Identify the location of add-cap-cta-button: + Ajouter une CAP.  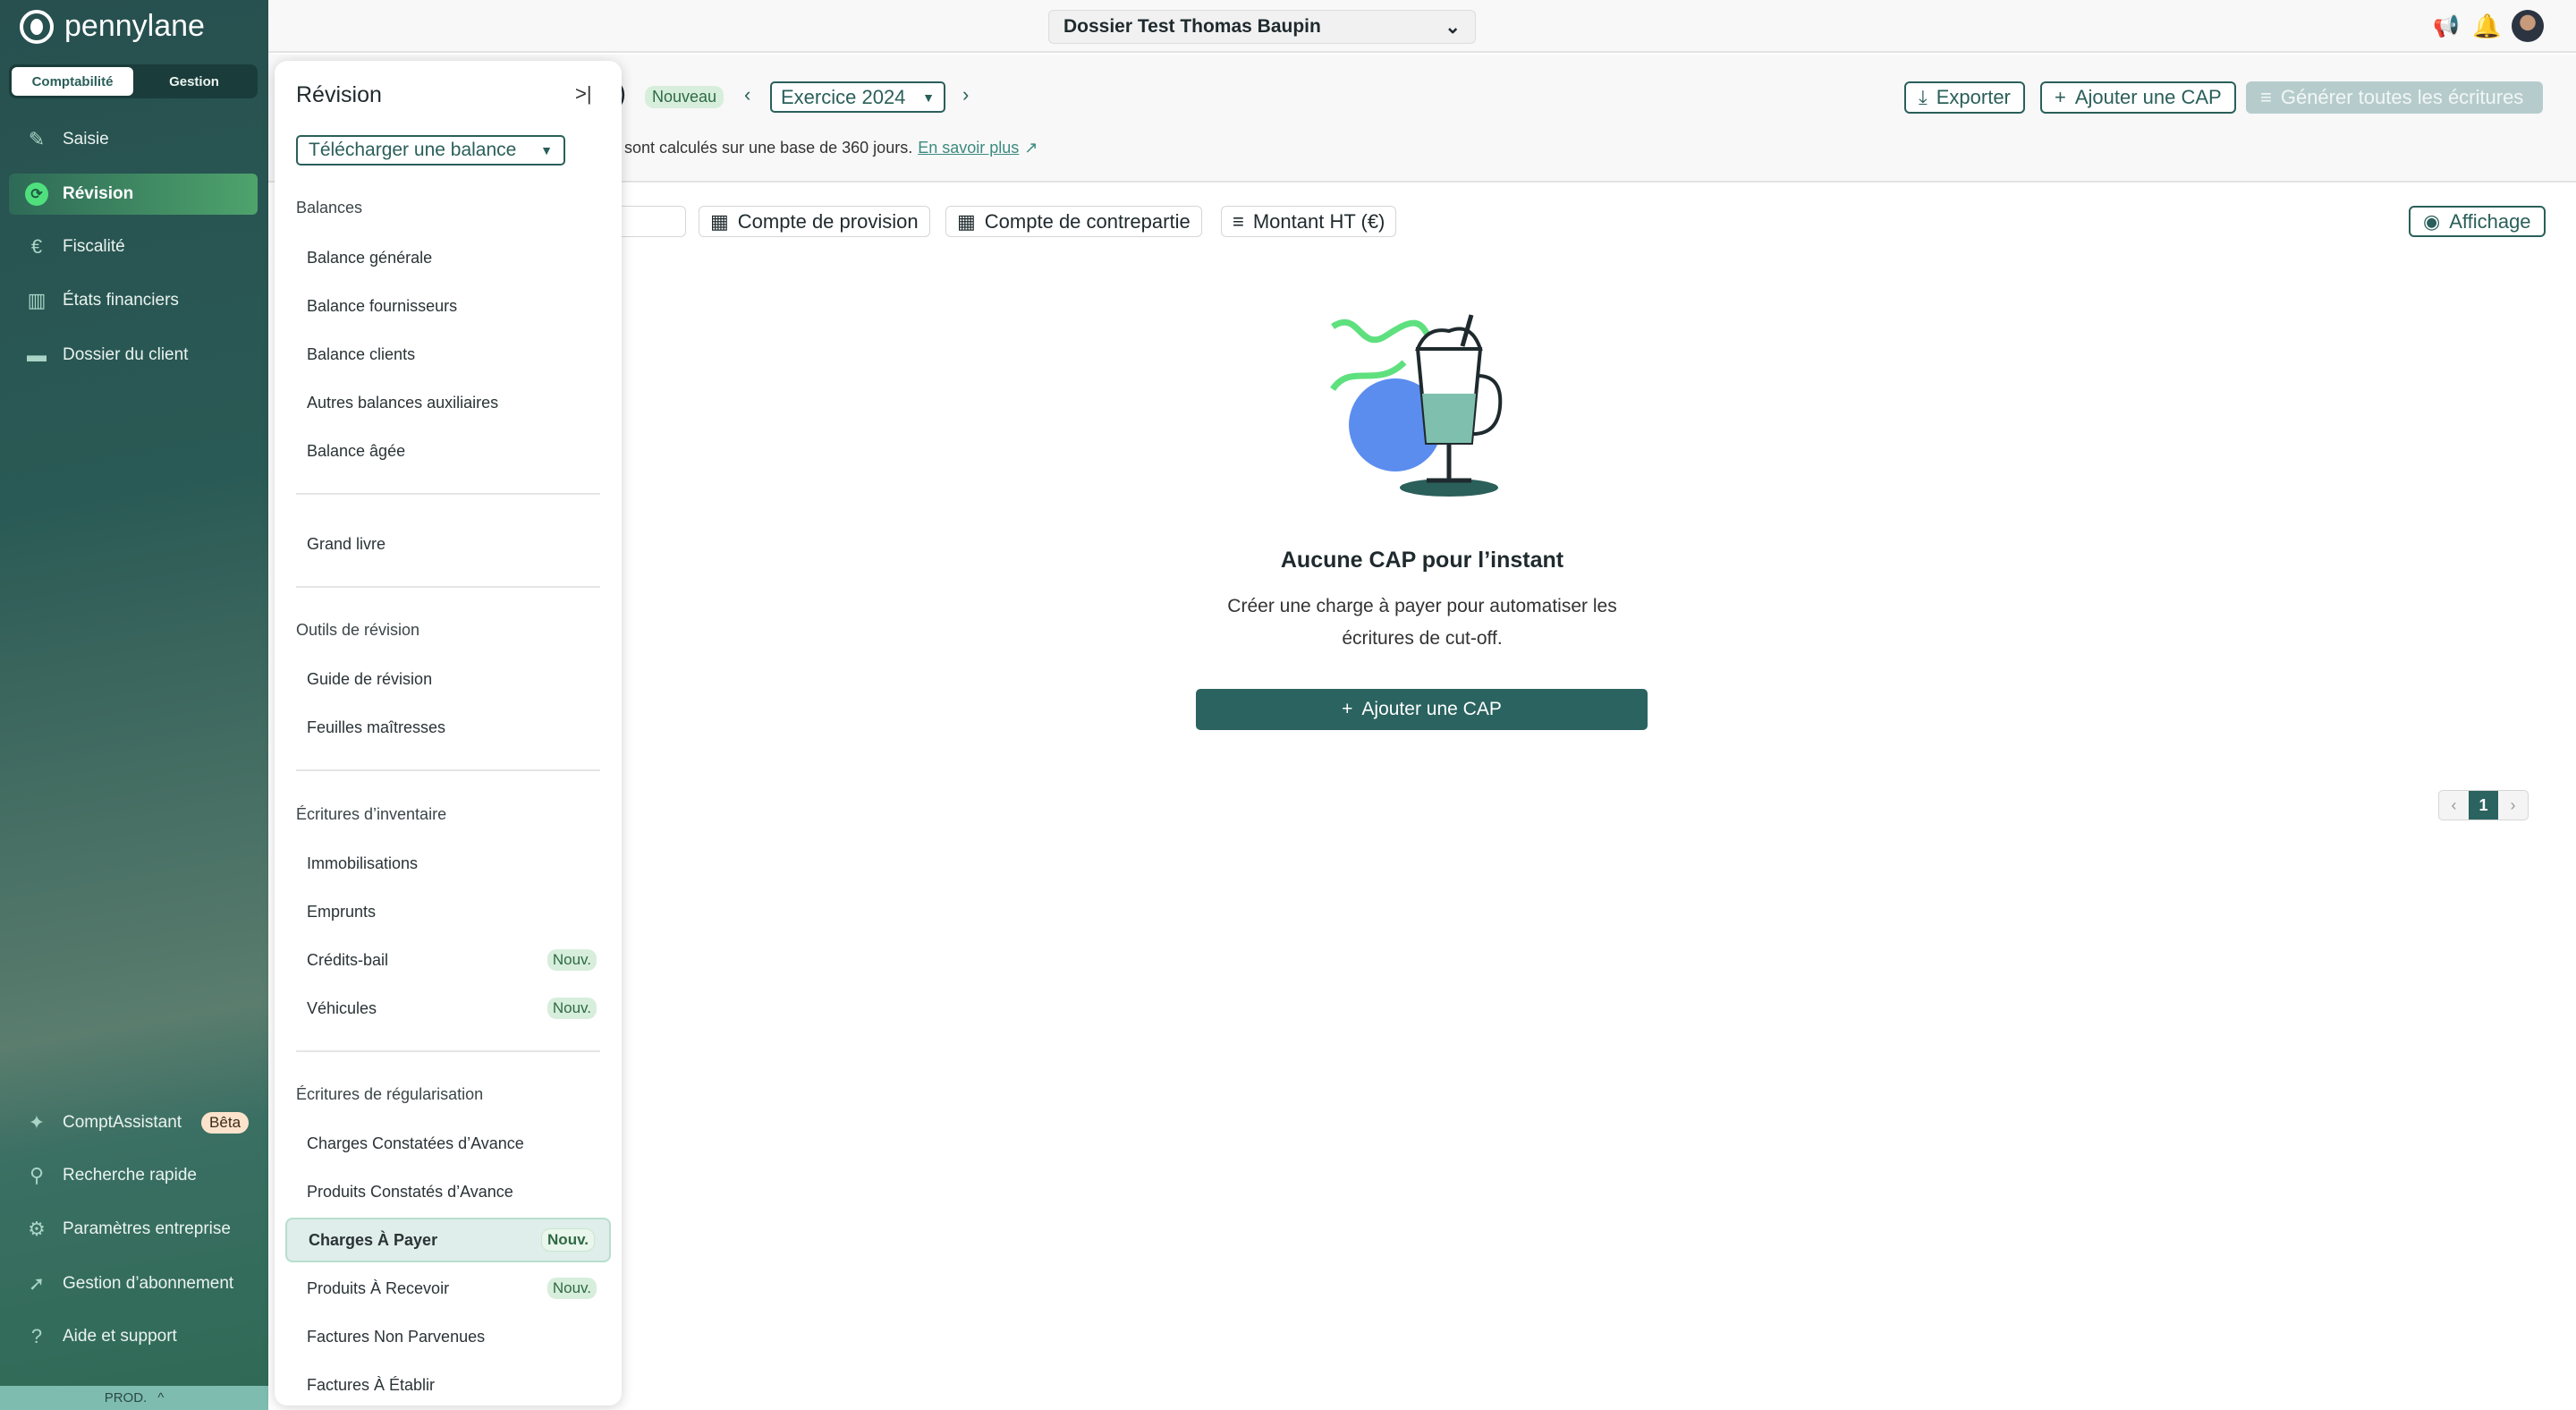
(1422, 710).